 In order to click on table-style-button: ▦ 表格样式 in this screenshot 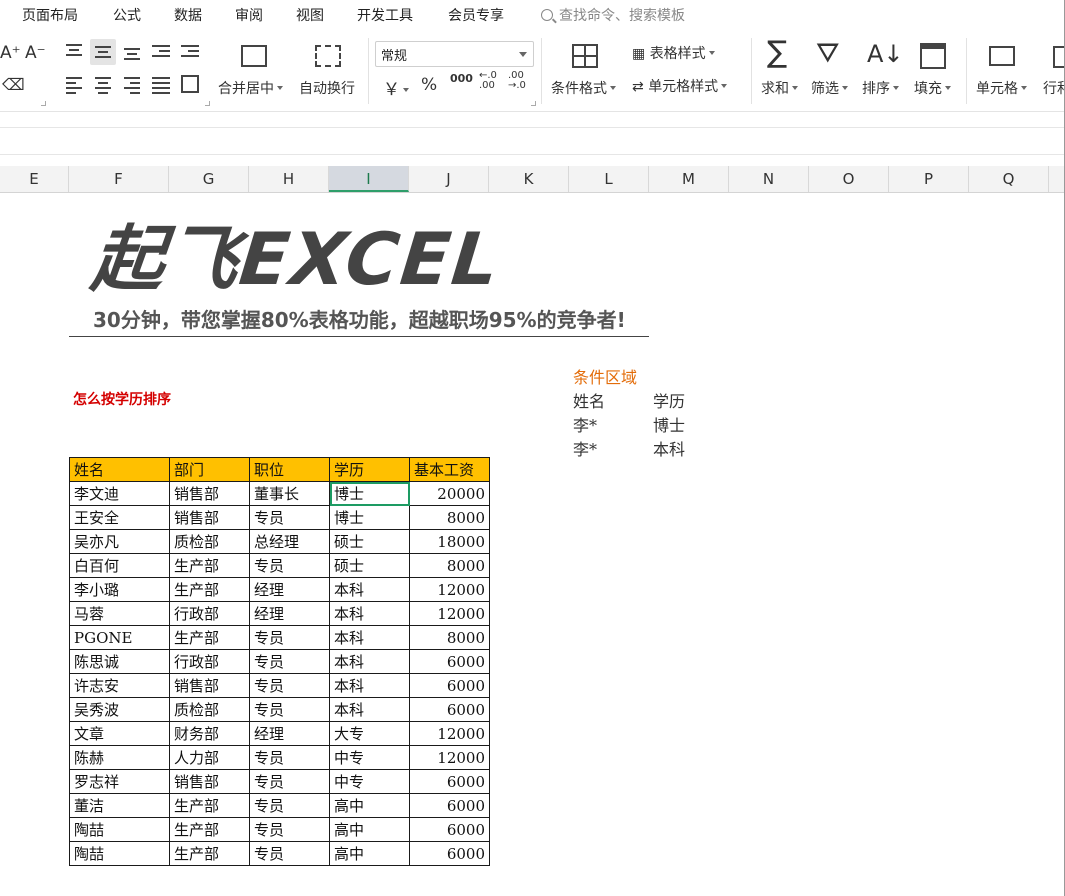, I will do `click(673, 53)`.